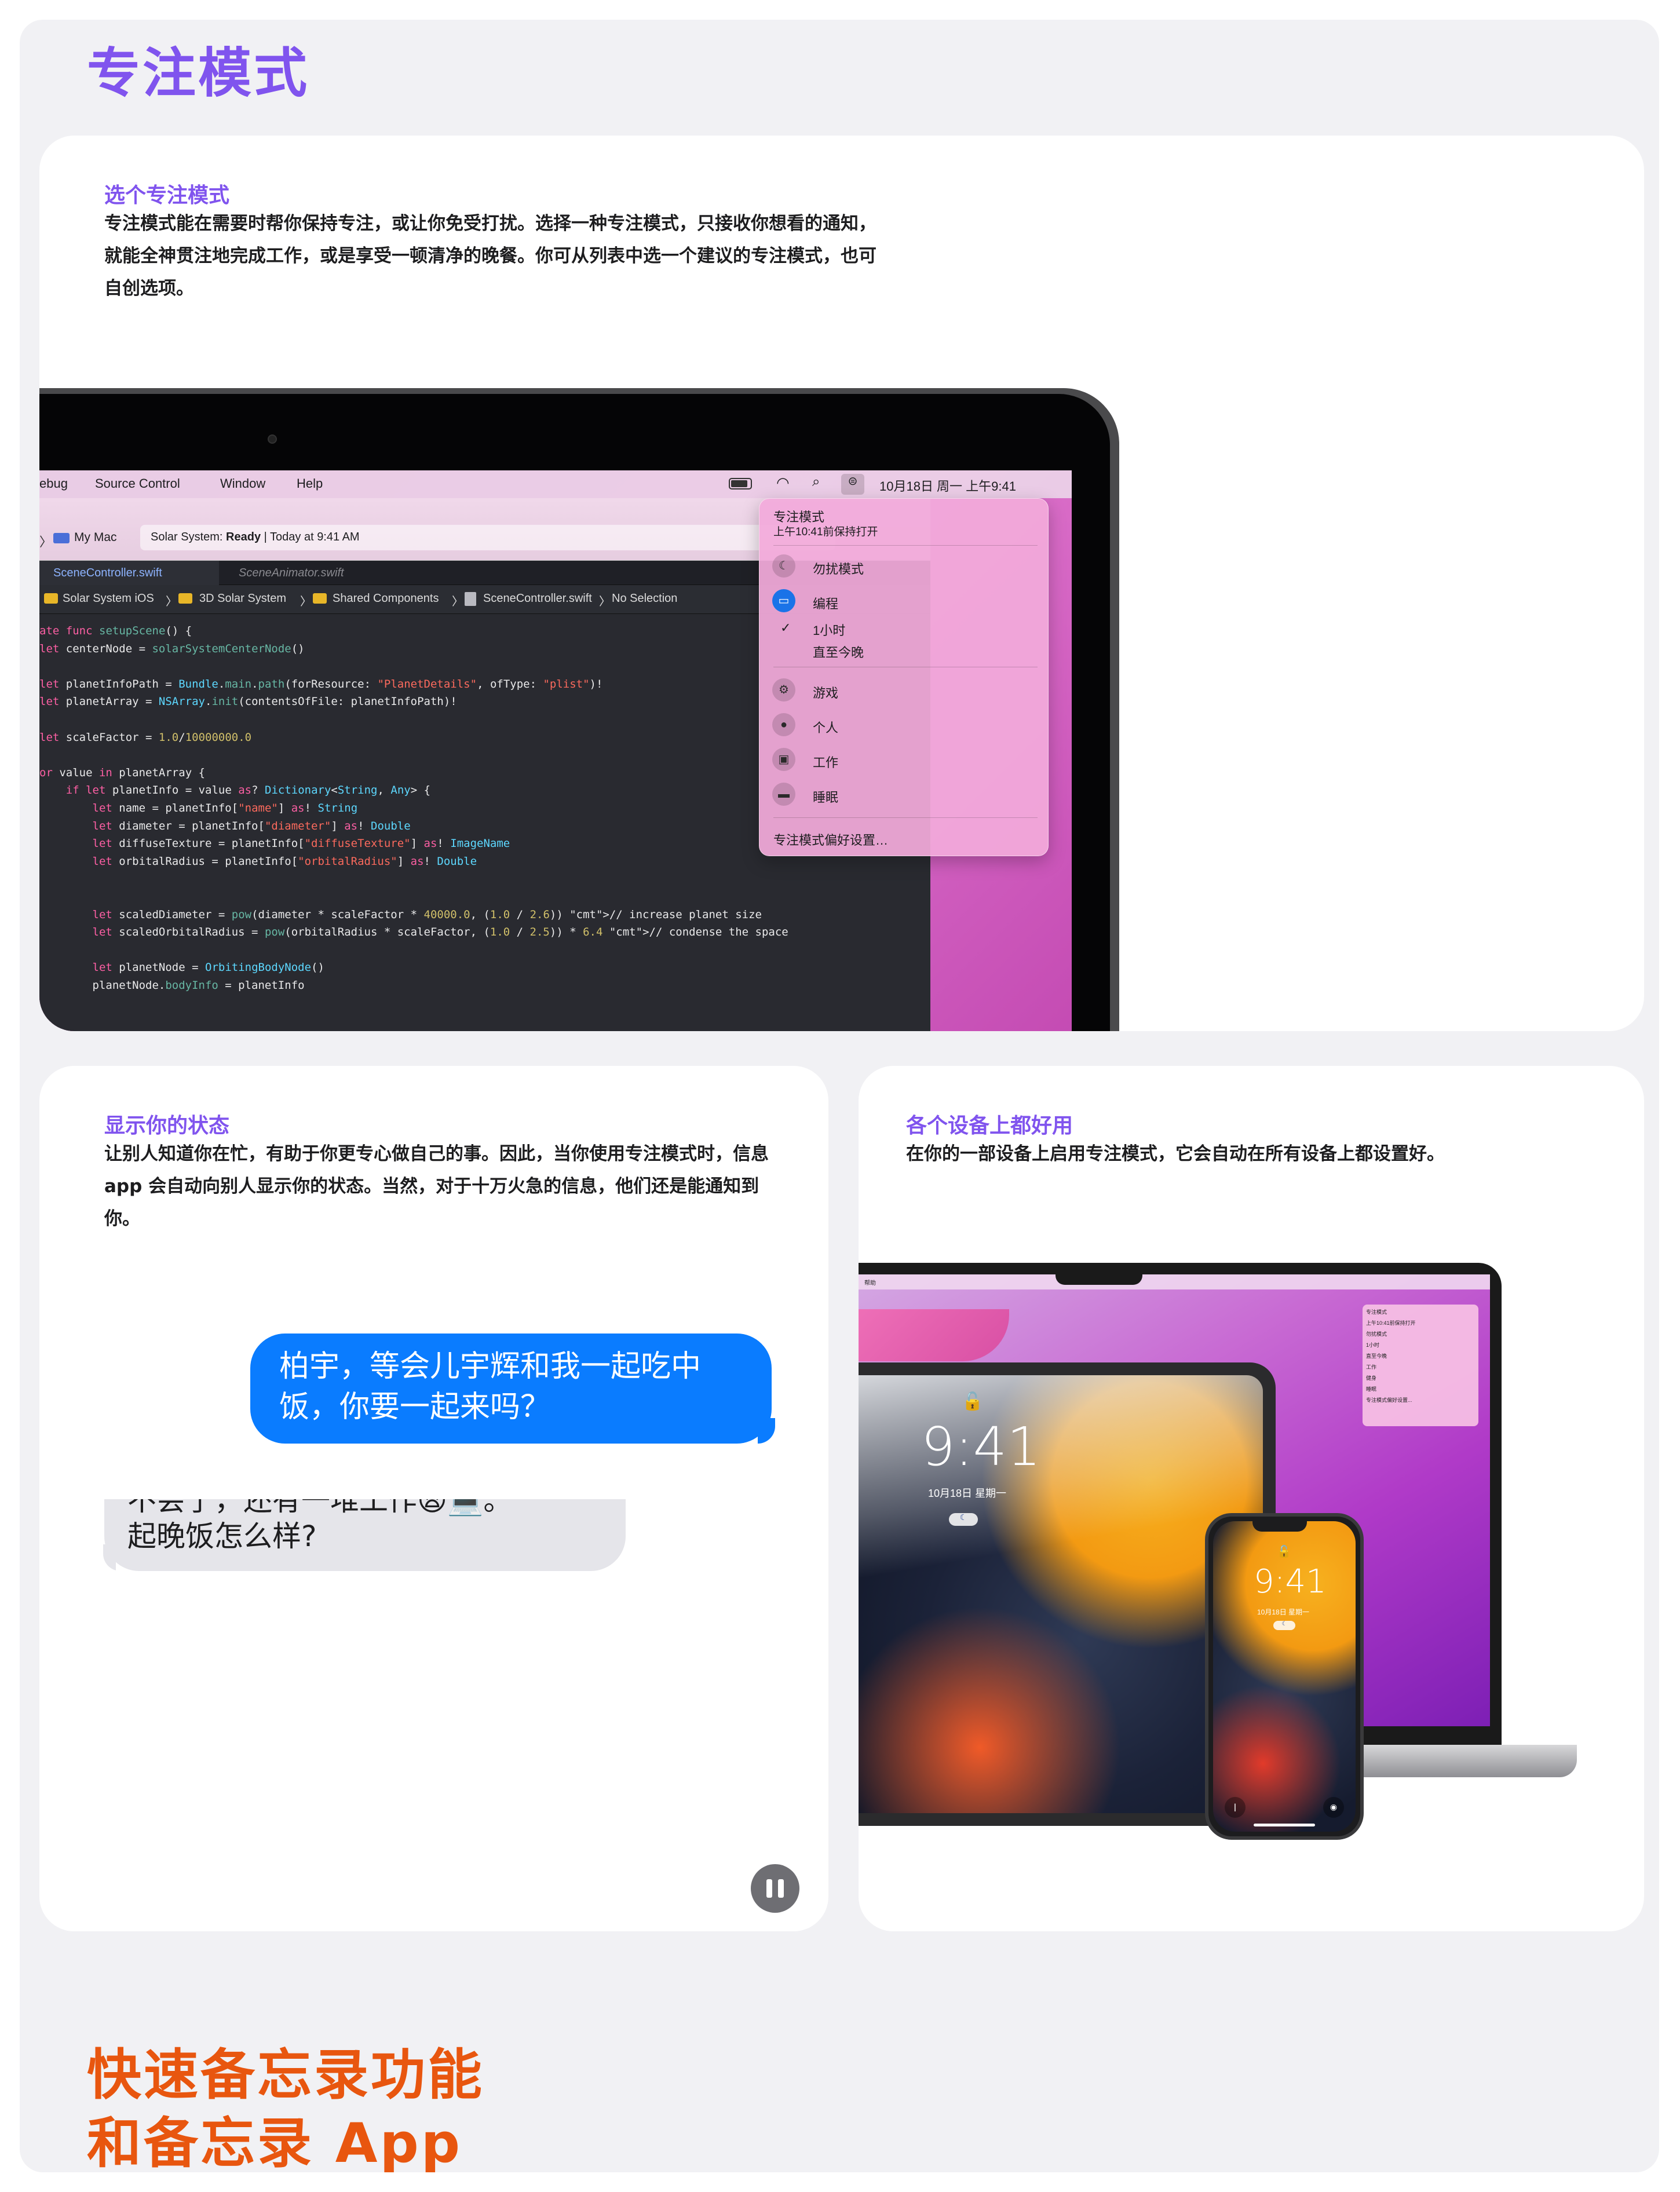 The height and width of the screenshot is (2192, 1680). What do you see at coordinates (870, 1284) in the screenshot?
I see `menu-item-help: 帮助` at bounding box center [870, 1284].